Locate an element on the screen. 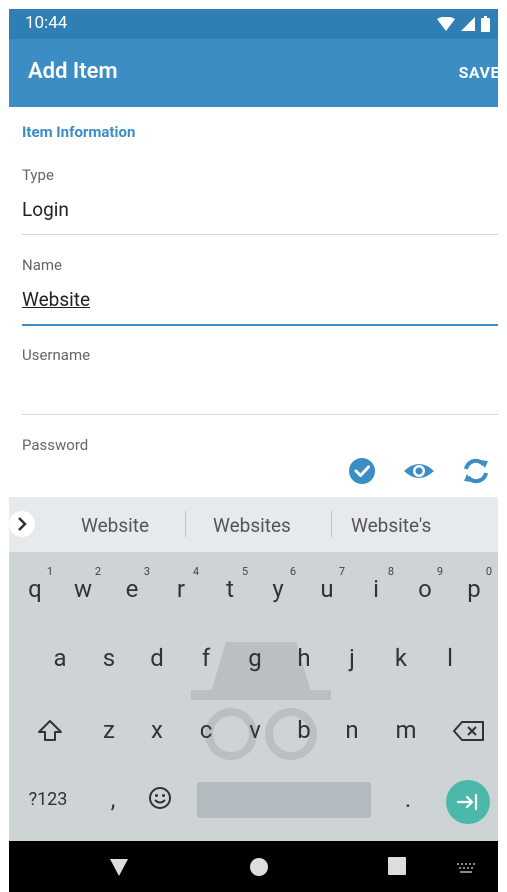 This screenshot has height=892, width=507. key-v: v is located at coordinates (255, 730).